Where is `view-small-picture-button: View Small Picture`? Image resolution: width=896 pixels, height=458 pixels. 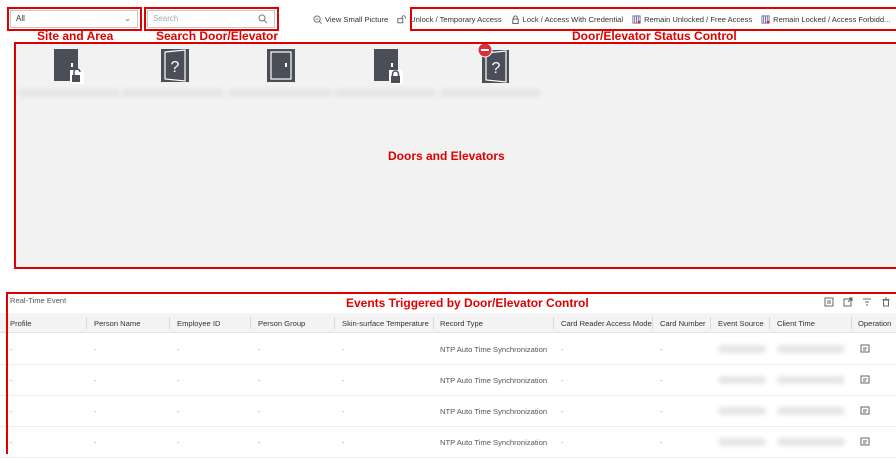 view-small-picture-button: View Small Picture is located at coordinates (350, 19).